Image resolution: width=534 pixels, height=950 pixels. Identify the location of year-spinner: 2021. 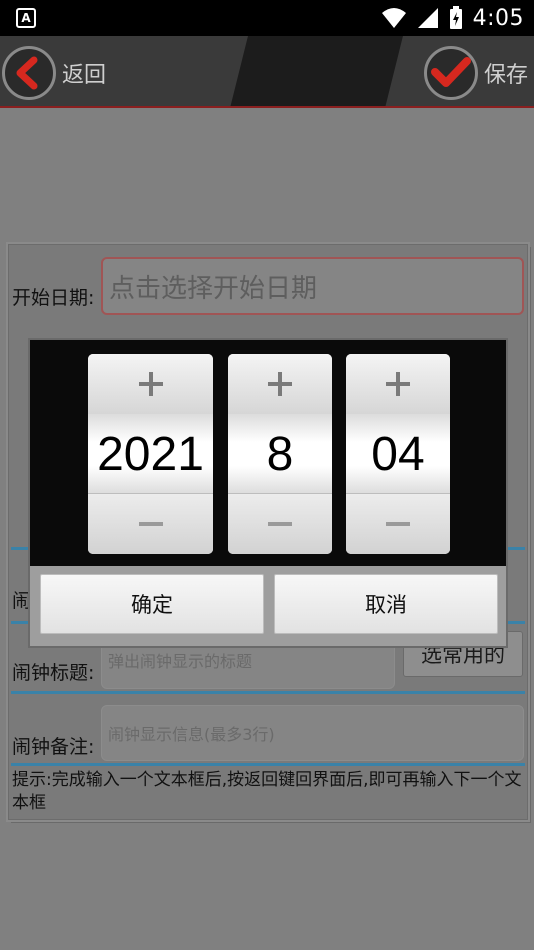
(150, 454).